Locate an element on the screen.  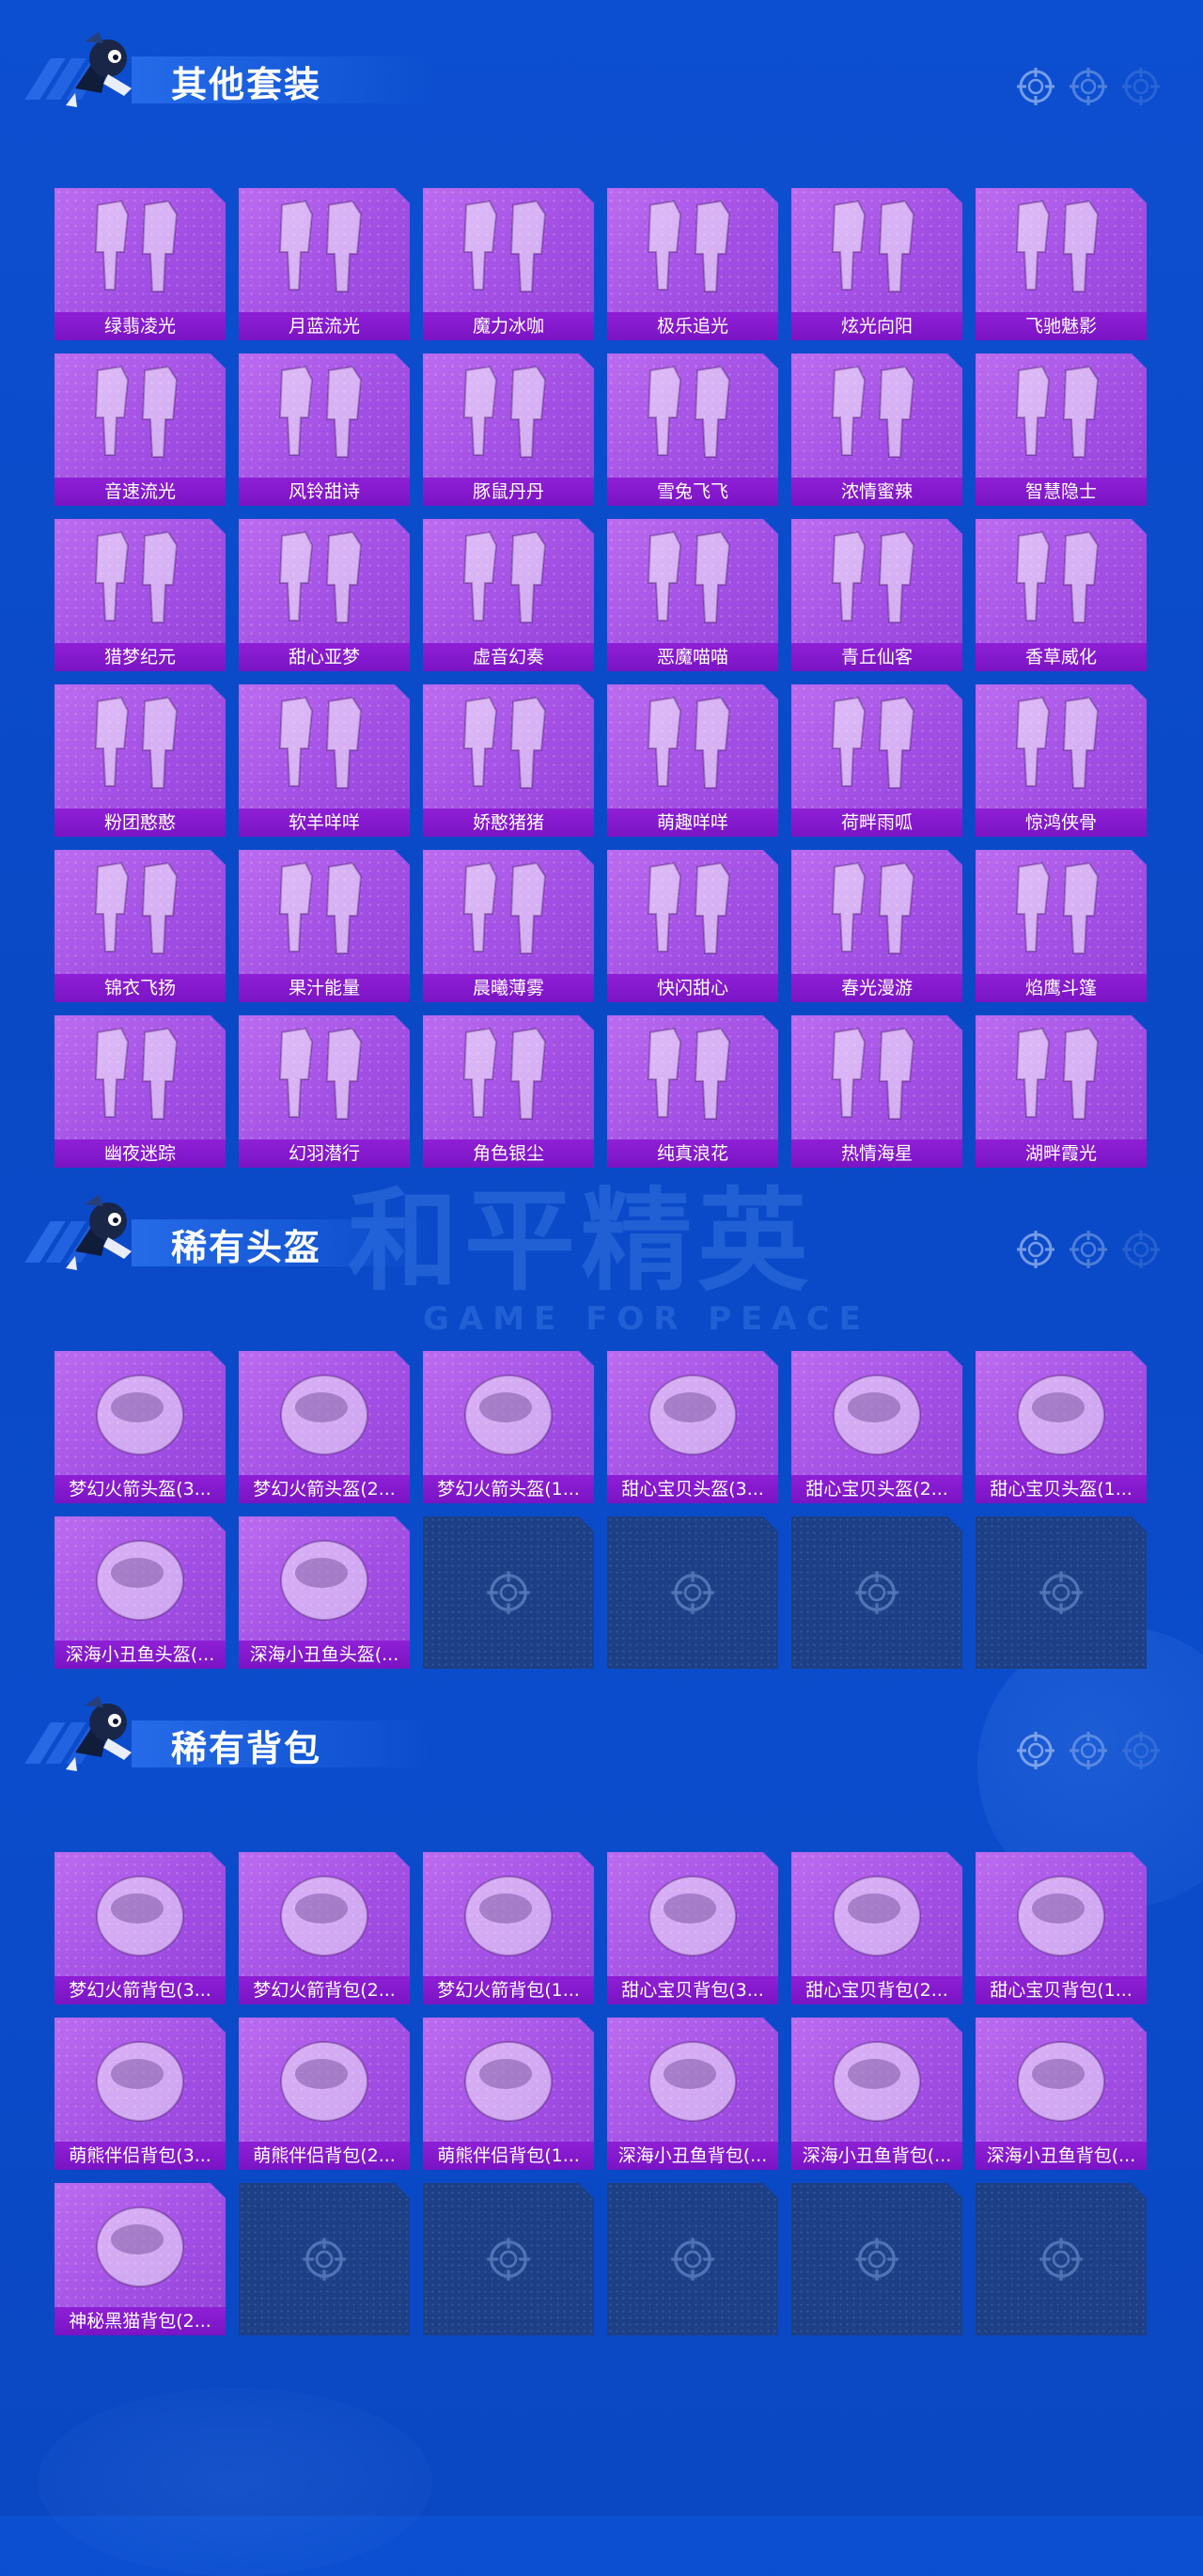
item-card: 热情海星 is located at coordinates (876, 1091).